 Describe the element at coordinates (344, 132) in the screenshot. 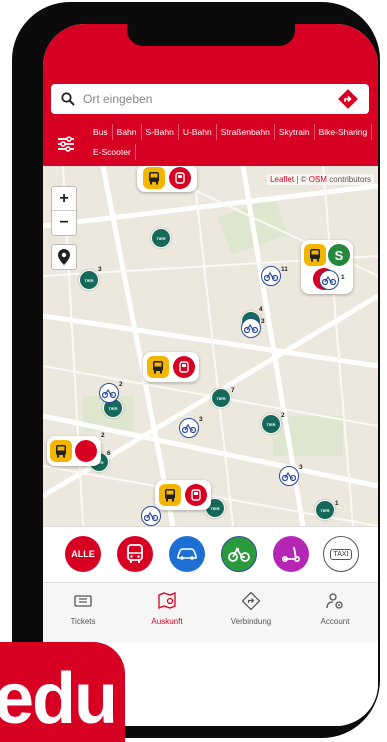

I see `filter-bike-sharing: Bike-Sharing` at that location.